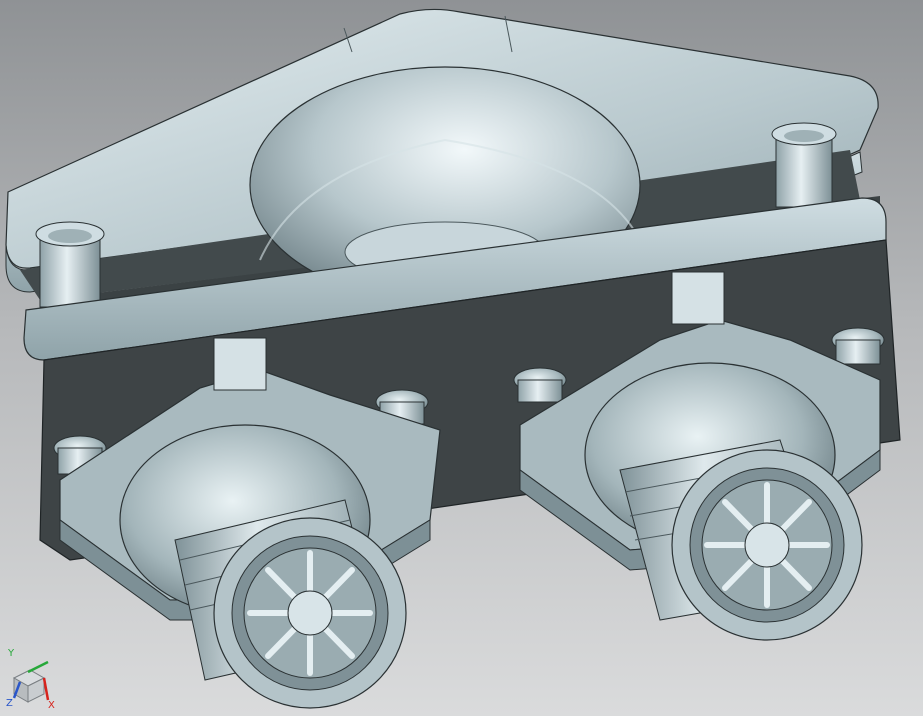 This screenshot has height=716, width=923. I want to click on post-left-upper, so click(70, 264).